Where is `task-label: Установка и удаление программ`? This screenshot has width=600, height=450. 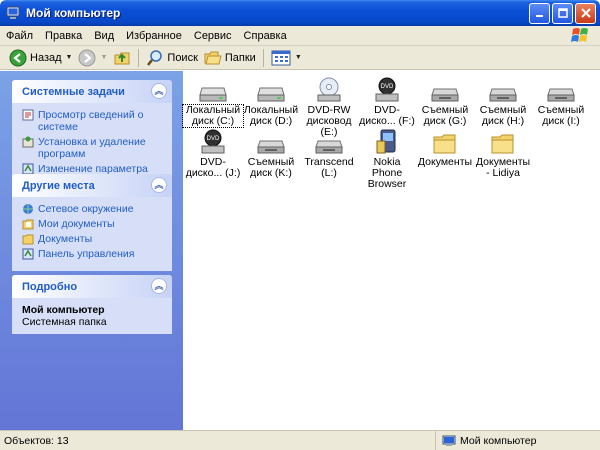
task-label: Установка и удаление программ is located at coordinates (92, 148).